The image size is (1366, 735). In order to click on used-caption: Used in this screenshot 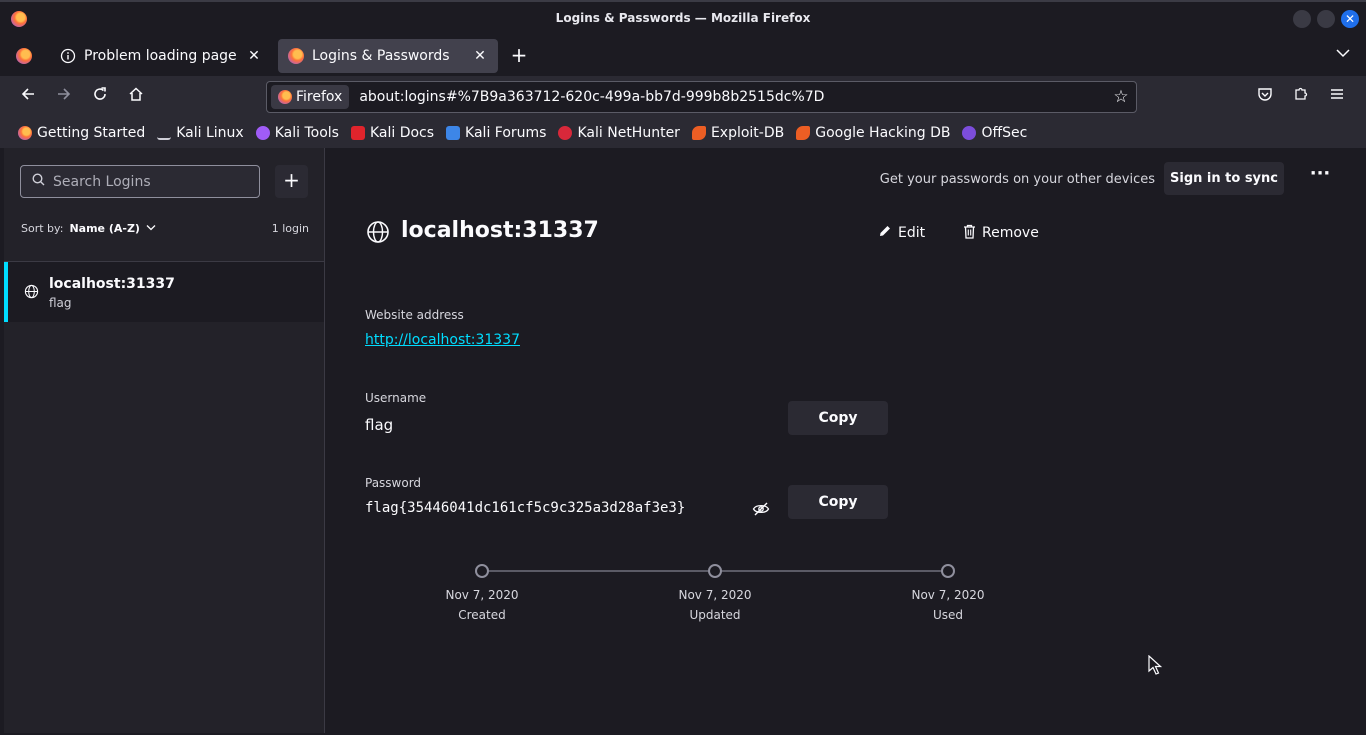, I will do `click(948, 615)`.